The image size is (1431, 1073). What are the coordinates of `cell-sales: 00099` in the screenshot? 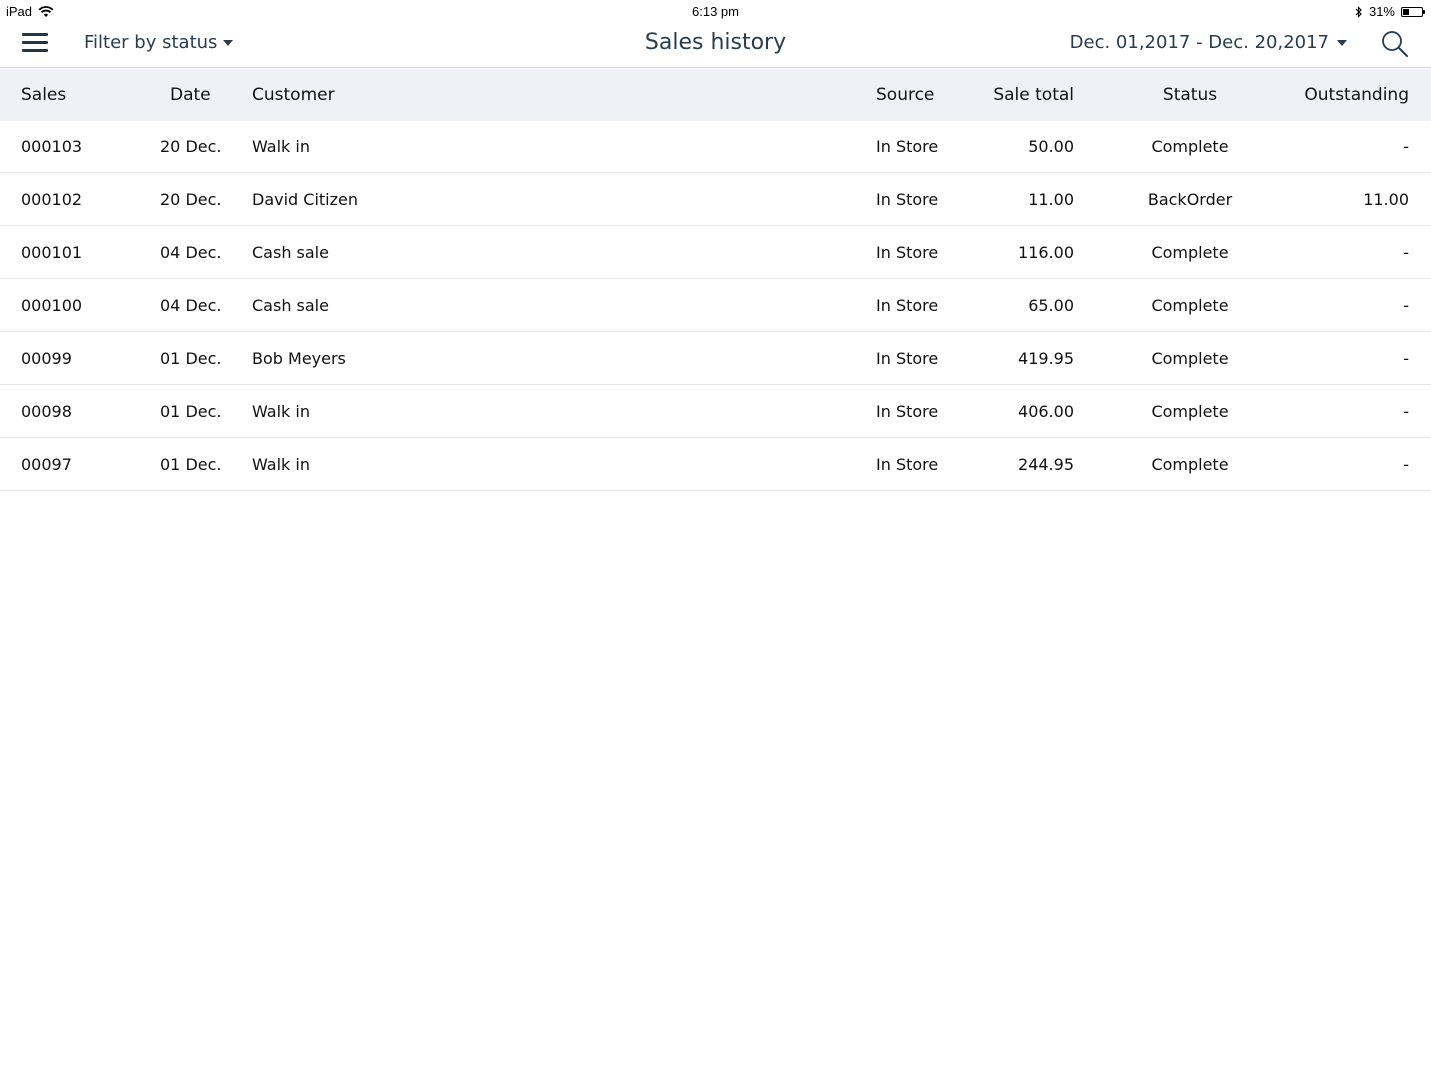 It's located at (46, 358).